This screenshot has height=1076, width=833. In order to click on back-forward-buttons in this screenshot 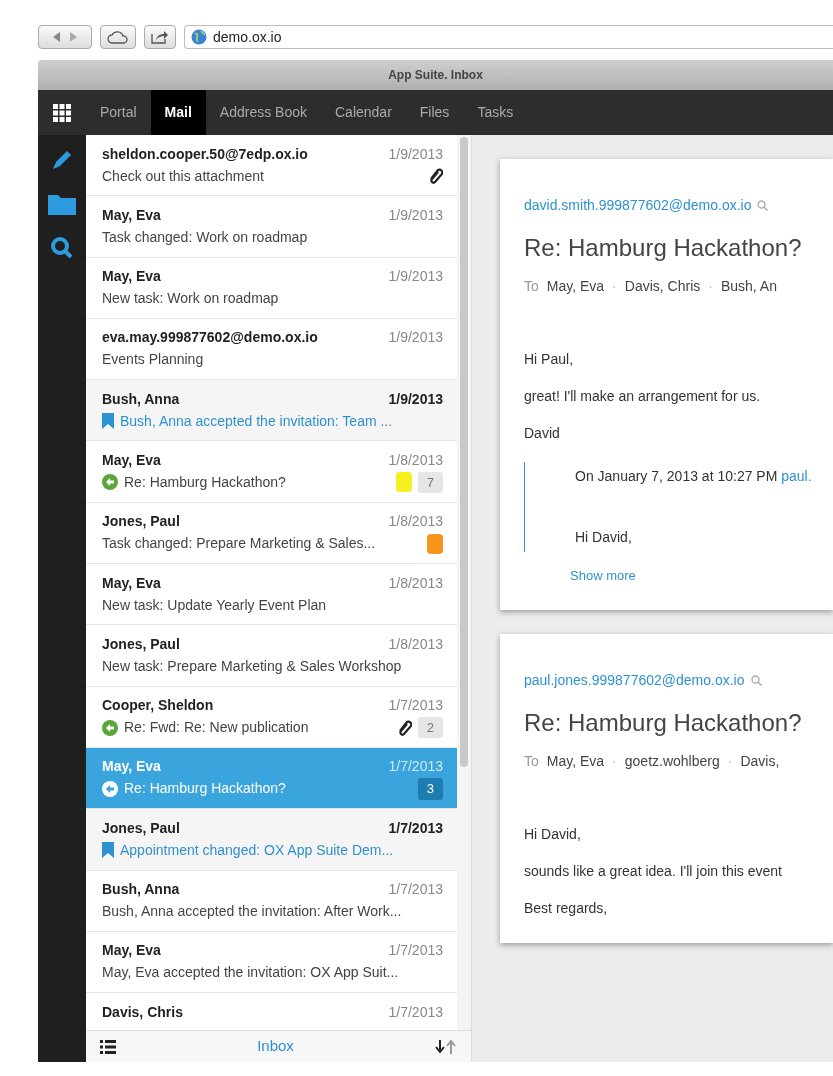, I will do `click(65, 37)`.